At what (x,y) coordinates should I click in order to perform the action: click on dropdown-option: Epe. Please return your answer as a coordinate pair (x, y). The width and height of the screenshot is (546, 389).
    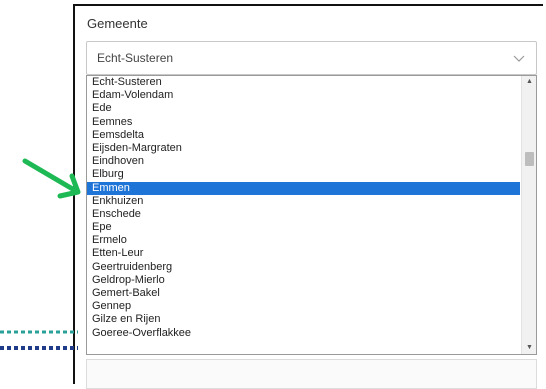
    Looking at the image, I should click on (303, 227).